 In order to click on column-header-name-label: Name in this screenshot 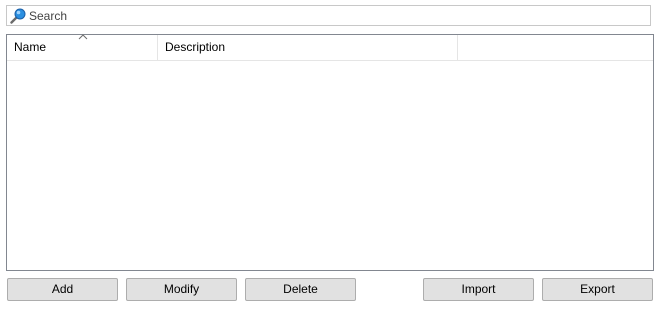, I will do `click(30, 47)`.